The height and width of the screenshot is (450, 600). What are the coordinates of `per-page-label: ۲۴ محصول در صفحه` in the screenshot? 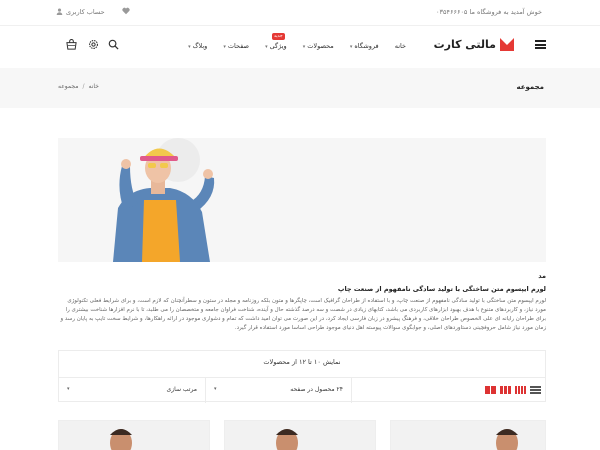 It's located at (316, 389).